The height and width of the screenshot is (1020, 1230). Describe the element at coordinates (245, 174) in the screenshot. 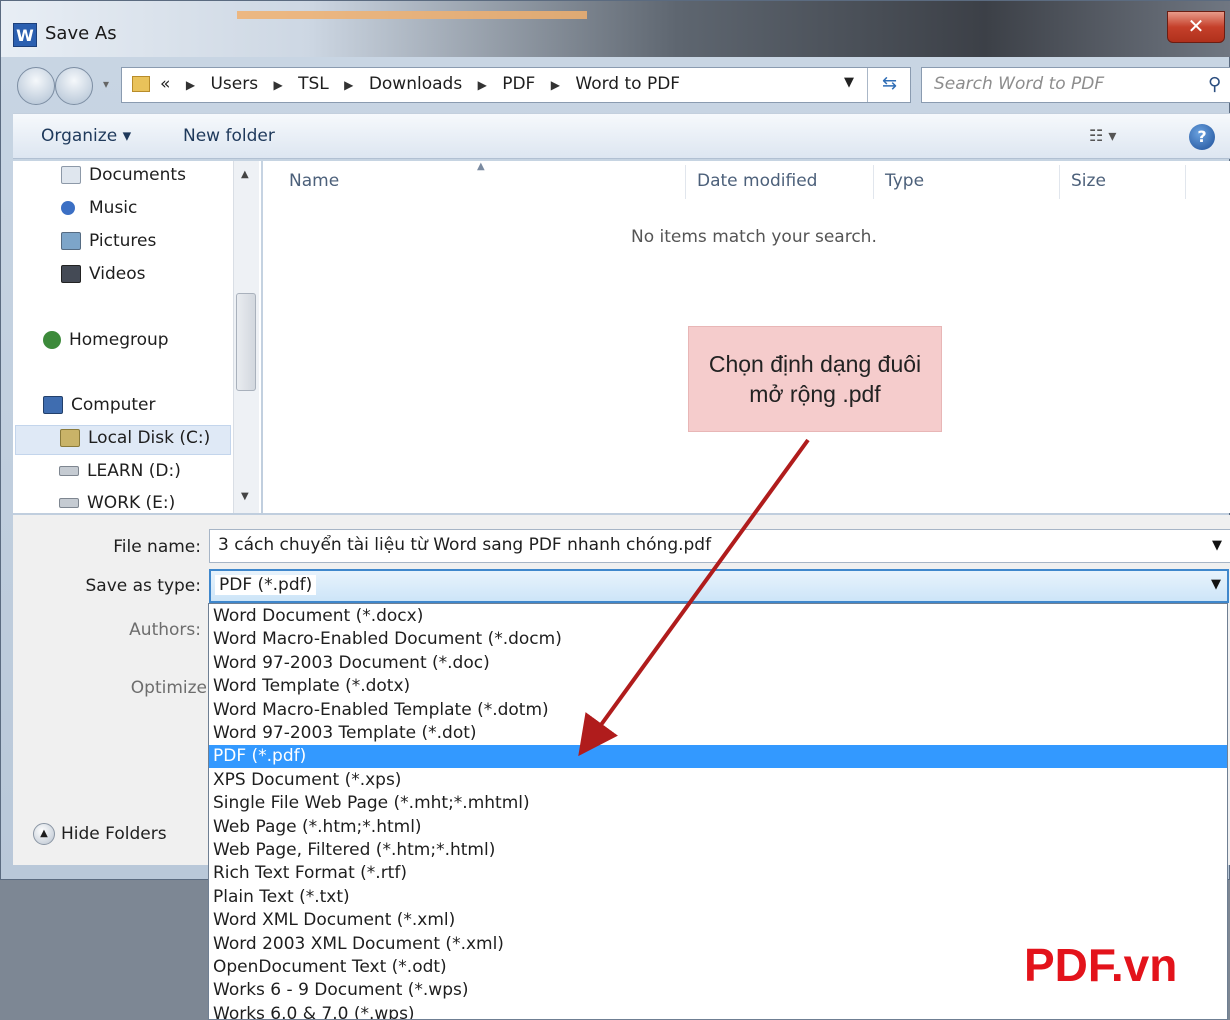

I see `scroll-up-icon: ▲` at that location.